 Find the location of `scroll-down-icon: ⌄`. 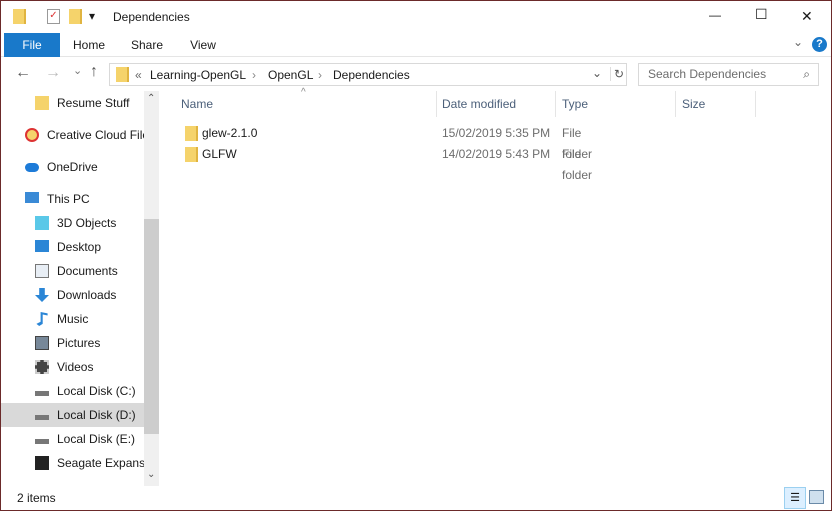

scroll-down-icon: ⌄ is located at coordinates (151, 474).